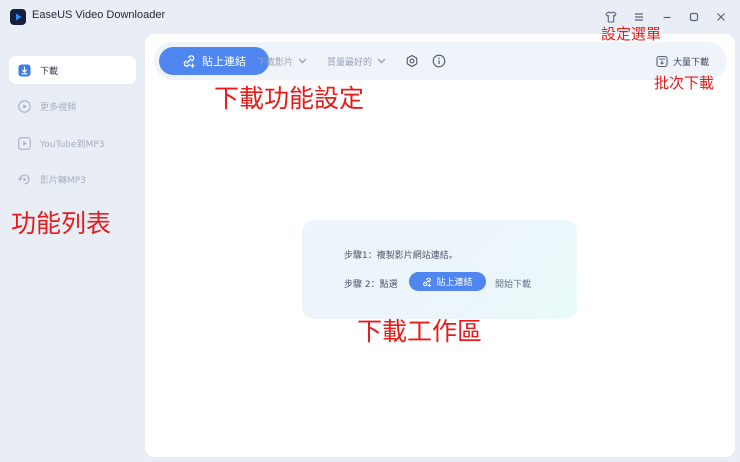 This screenshot has width=740, height=462. Describe the element at coordinates (275, 62) in the screenshot. I see `download-type-value: 下載影片` at that location.